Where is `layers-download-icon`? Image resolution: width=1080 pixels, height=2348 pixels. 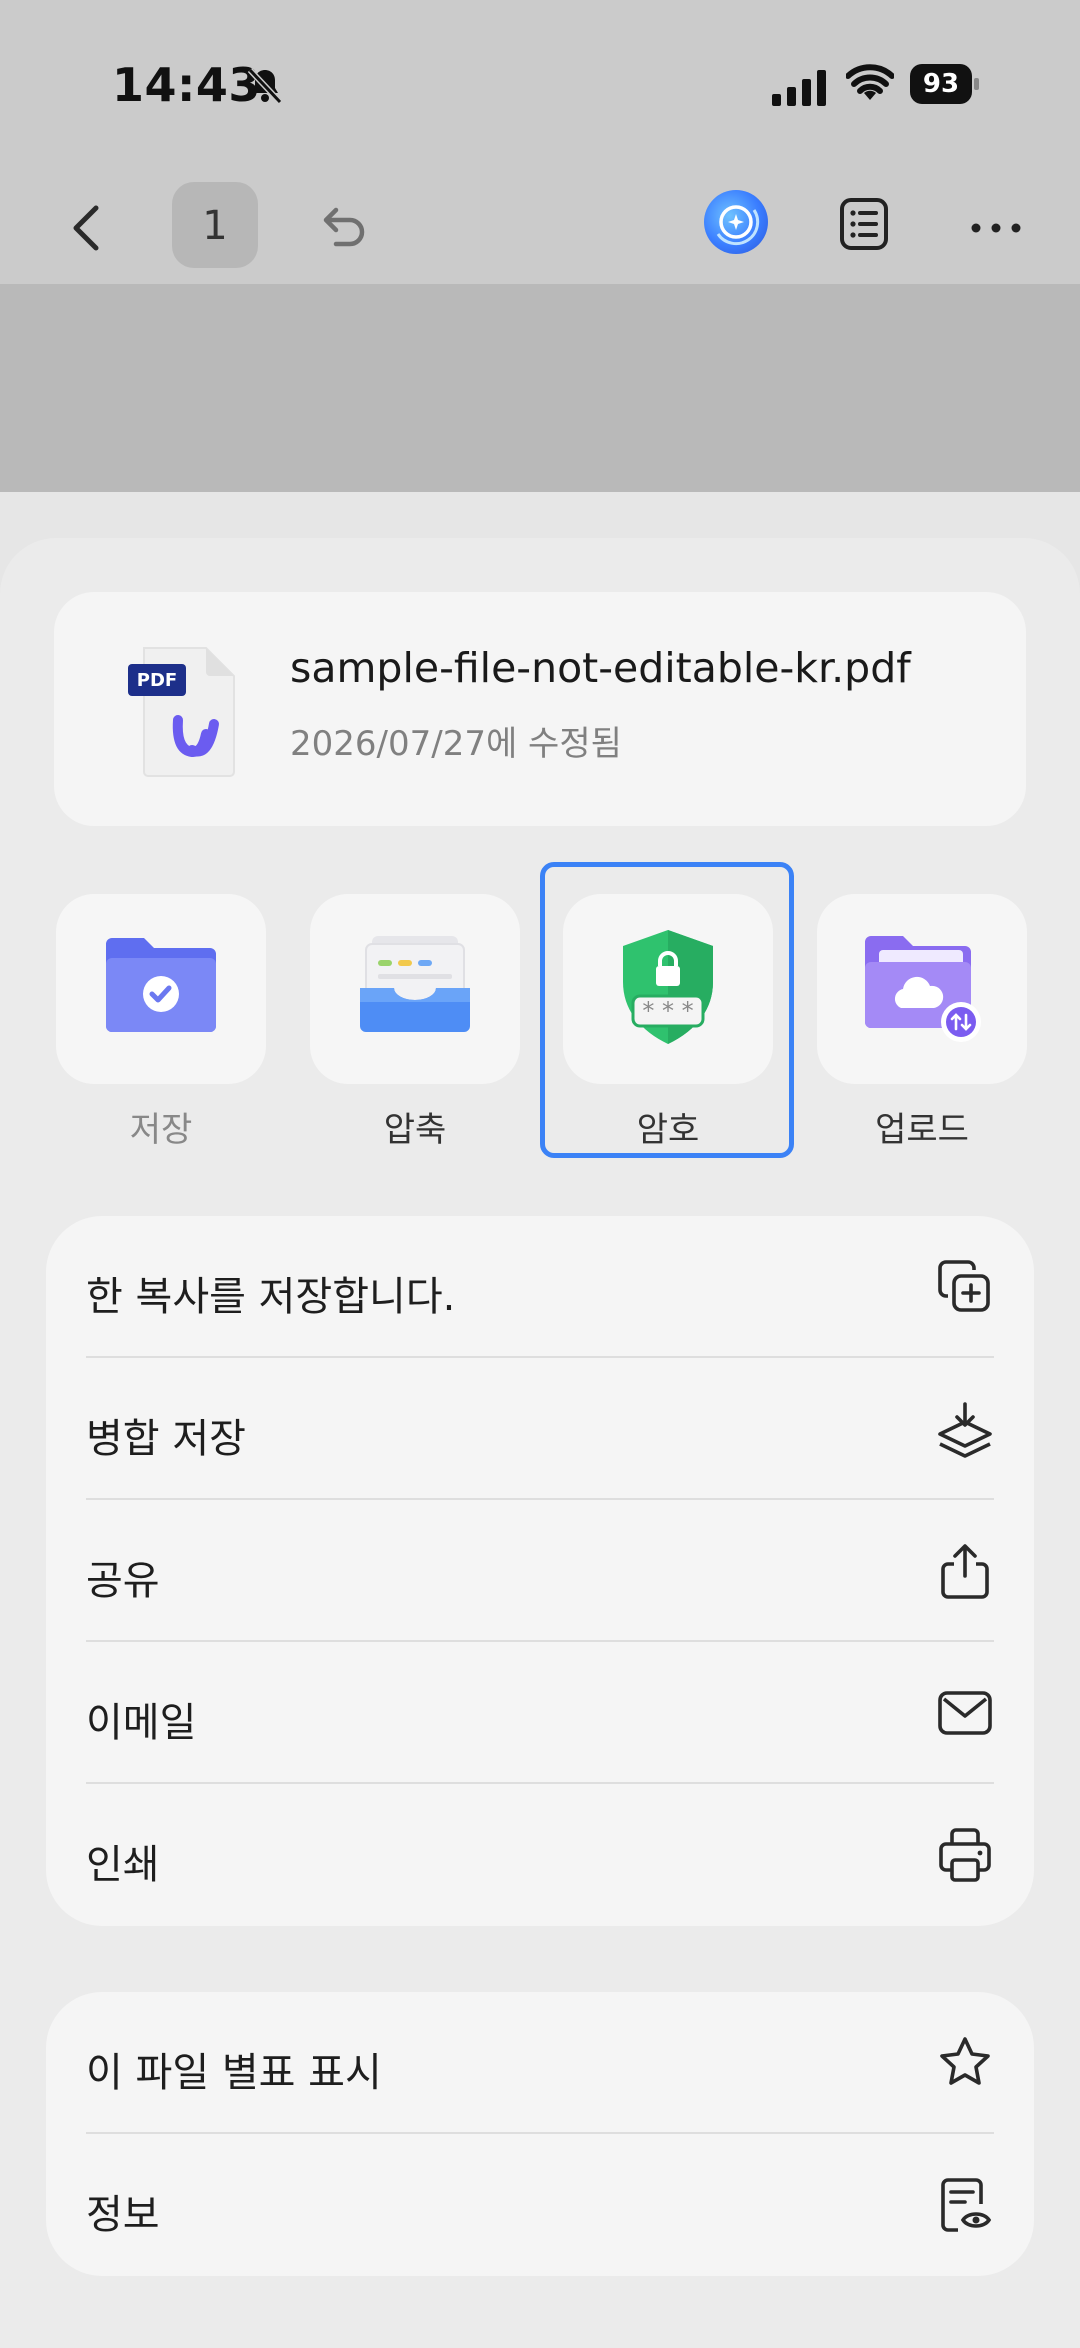
layers-download-icon is located at coordinates (965, 1430).